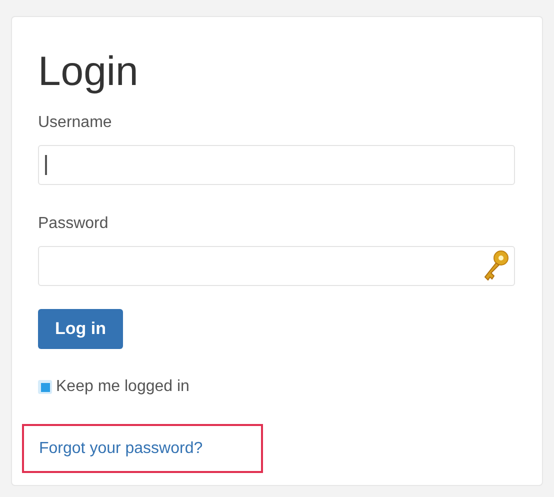 The width and height of the screenshot is (554, 497). What do you see at coordinates (276, 266) in the screenshot?
I see `password-field` at bounding box center [276, 266].